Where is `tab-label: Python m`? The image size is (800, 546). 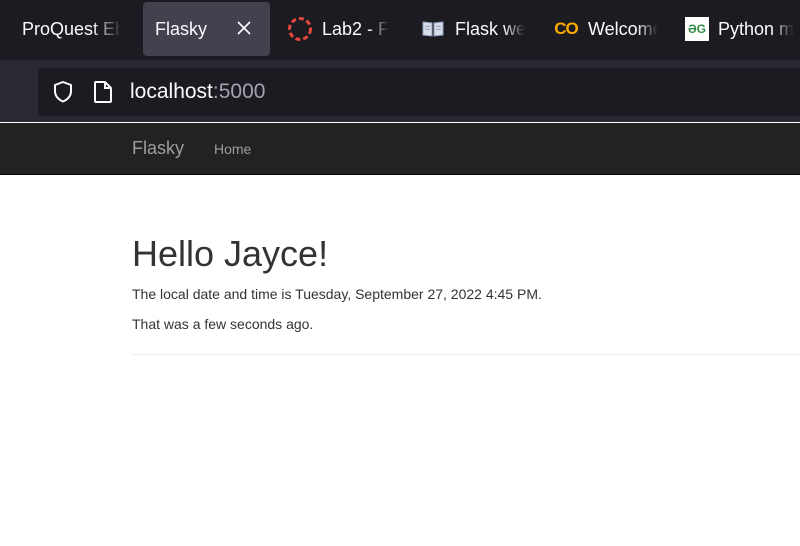 tab-label: Python m is located at coordinates (756, 28).